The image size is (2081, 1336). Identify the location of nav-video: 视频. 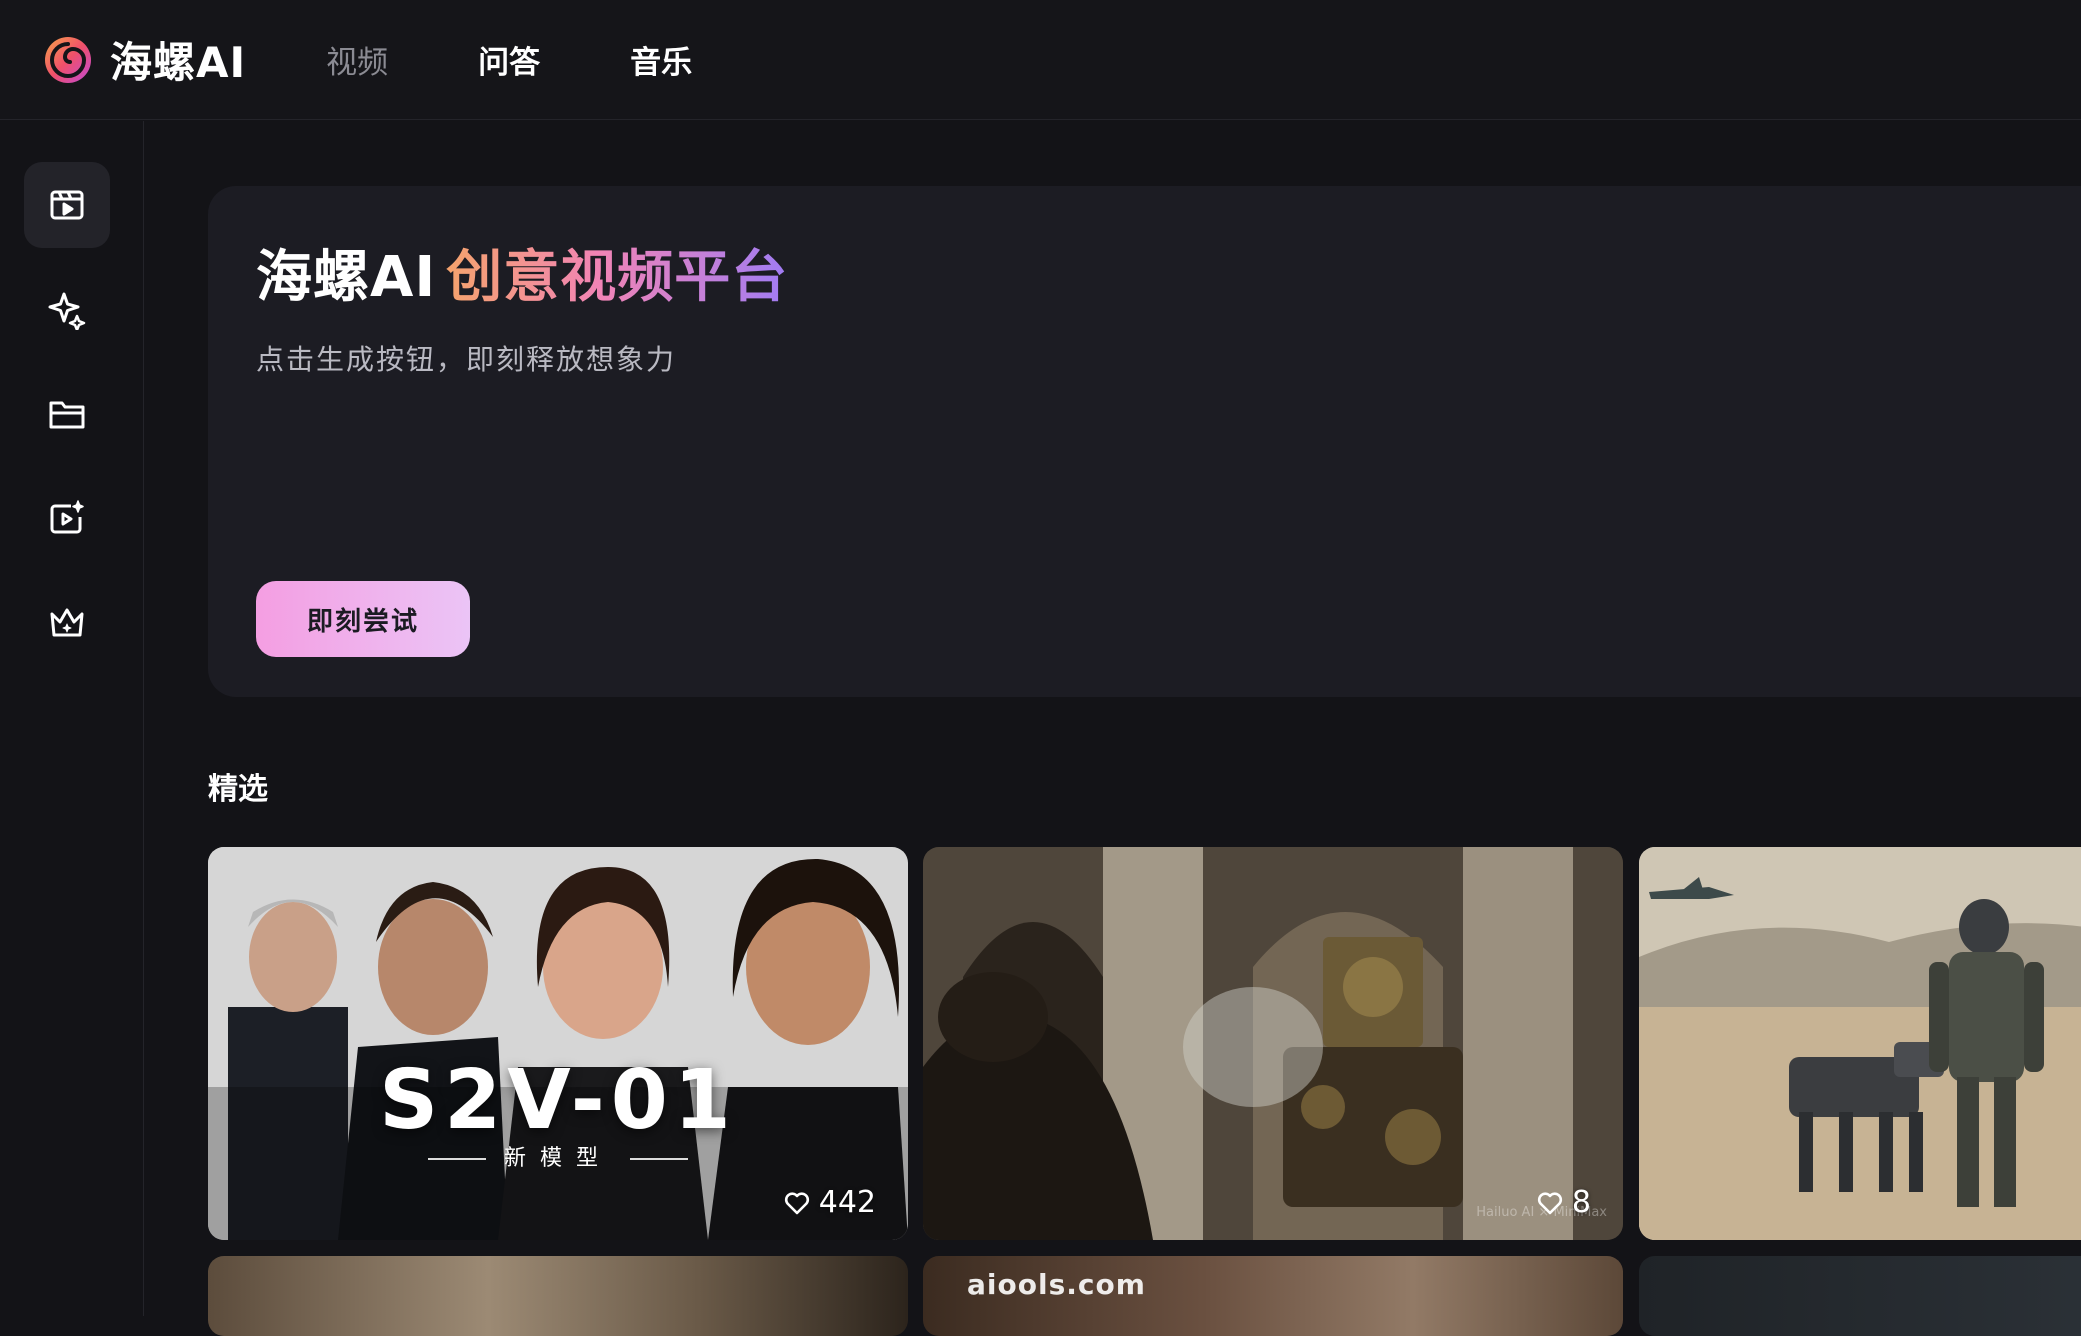
(357, 59).